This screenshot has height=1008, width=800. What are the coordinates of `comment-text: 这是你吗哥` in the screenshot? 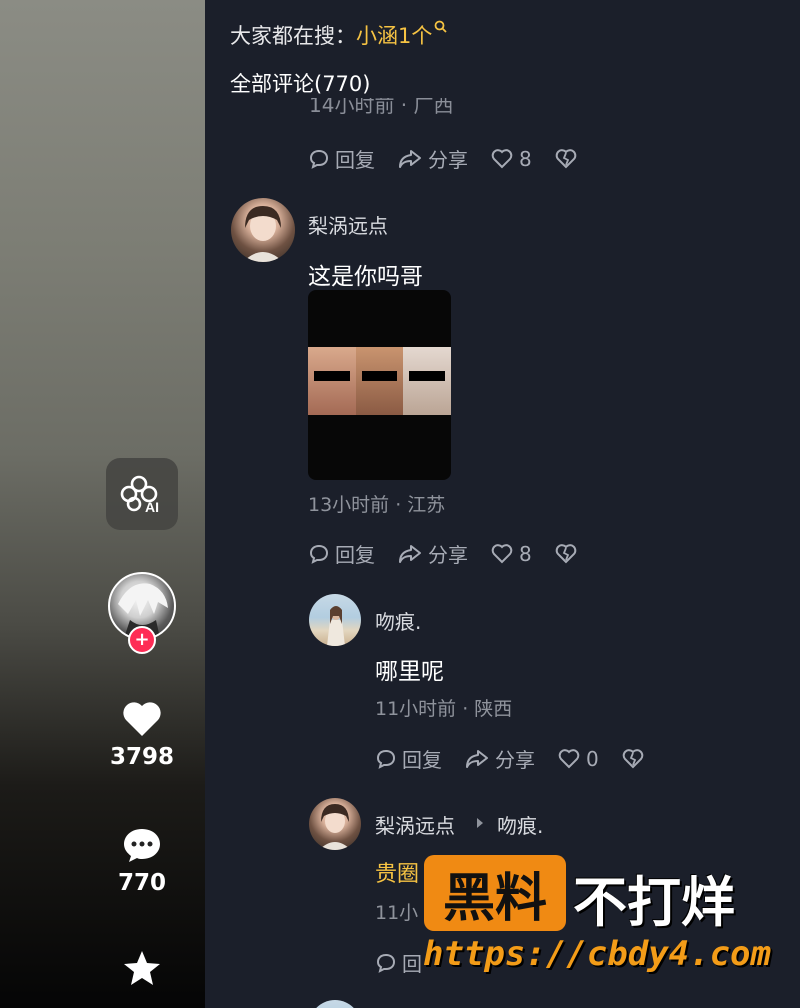 It's located at (365, 277).